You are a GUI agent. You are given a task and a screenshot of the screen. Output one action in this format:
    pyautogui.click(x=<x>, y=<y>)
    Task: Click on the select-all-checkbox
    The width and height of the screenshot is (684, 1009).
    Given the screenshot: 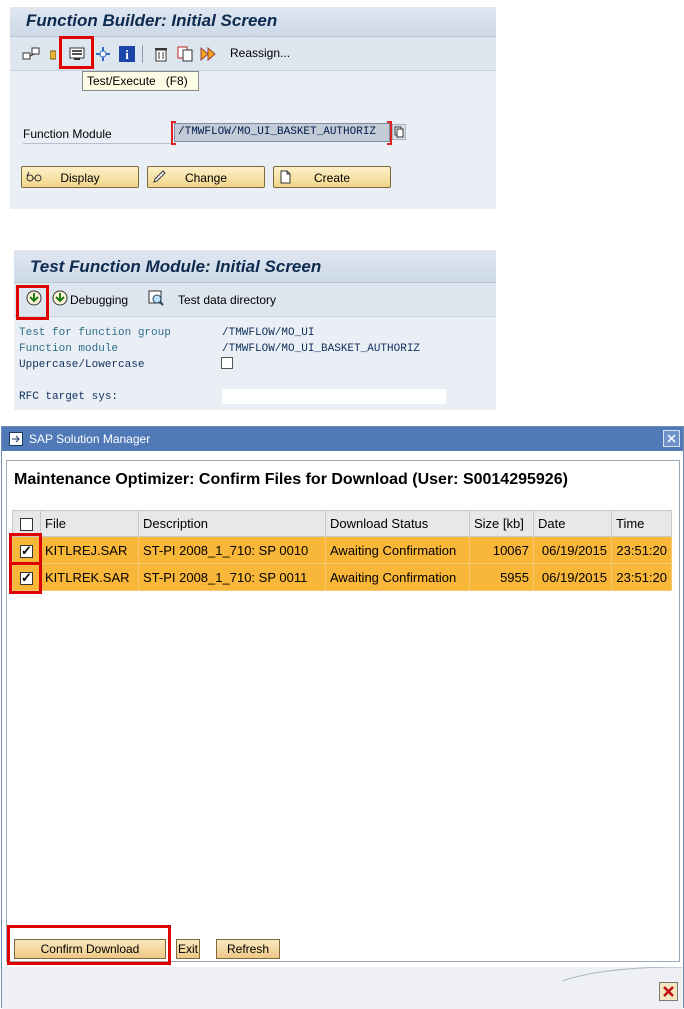 What is the action you would take?
    pyautogui.click(x=26, y=525)
    